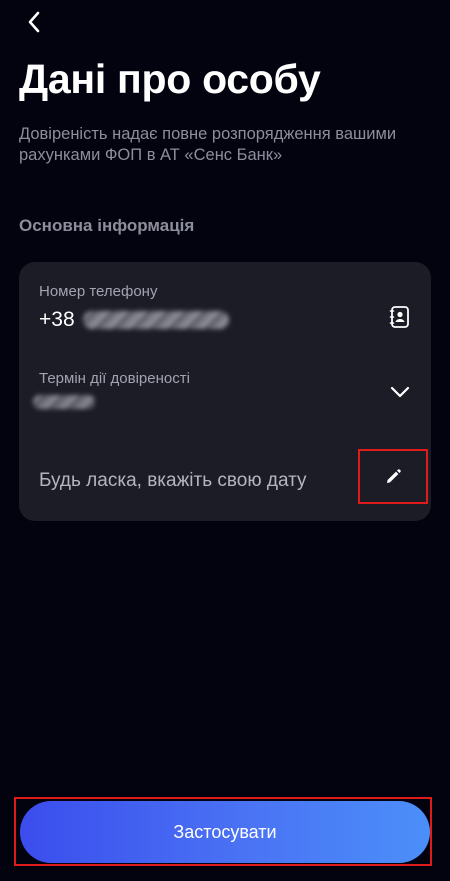 Image resolution: width=450 pixels, height=881 pixels. I want to click on page-title: Дані про особу, so click(170, 79).